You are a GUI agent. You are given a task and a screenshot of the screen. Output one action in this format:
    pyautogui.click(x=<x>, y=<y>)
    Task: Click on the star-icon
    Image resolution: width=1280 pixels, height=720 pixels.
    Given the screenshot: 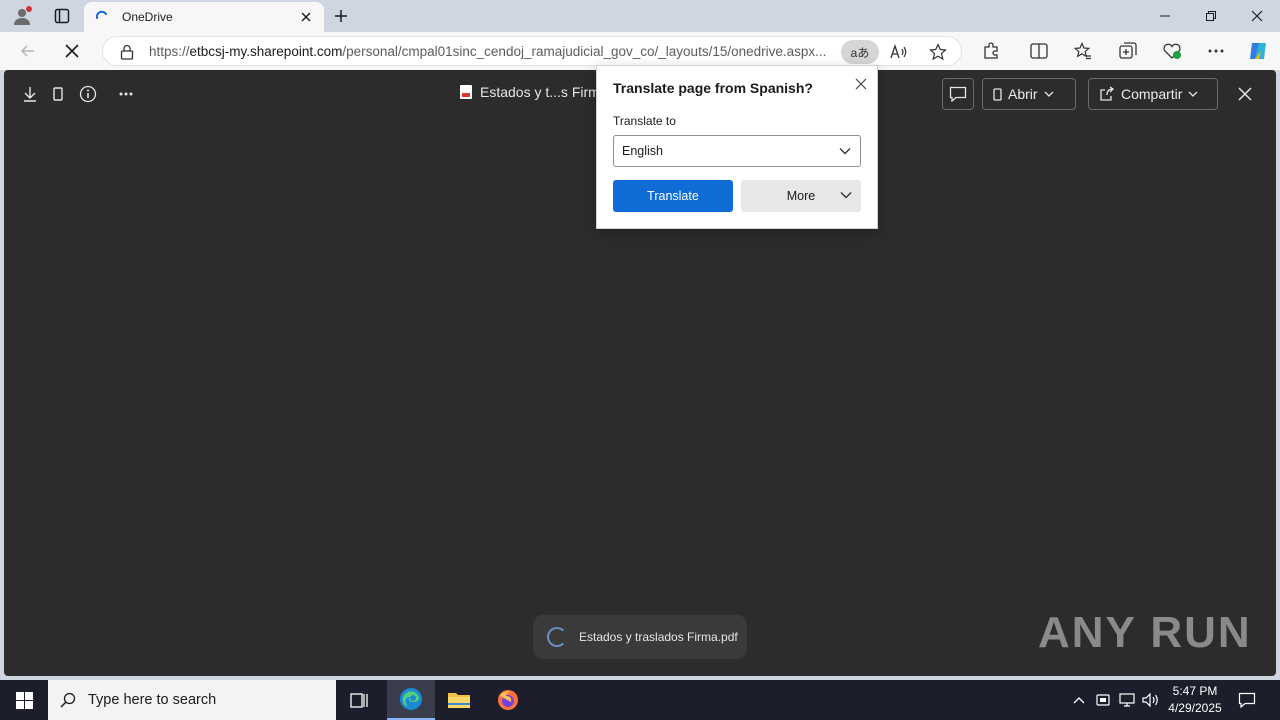 What is the action you would take?
    pyautogui.click(x=938, y=52)
    